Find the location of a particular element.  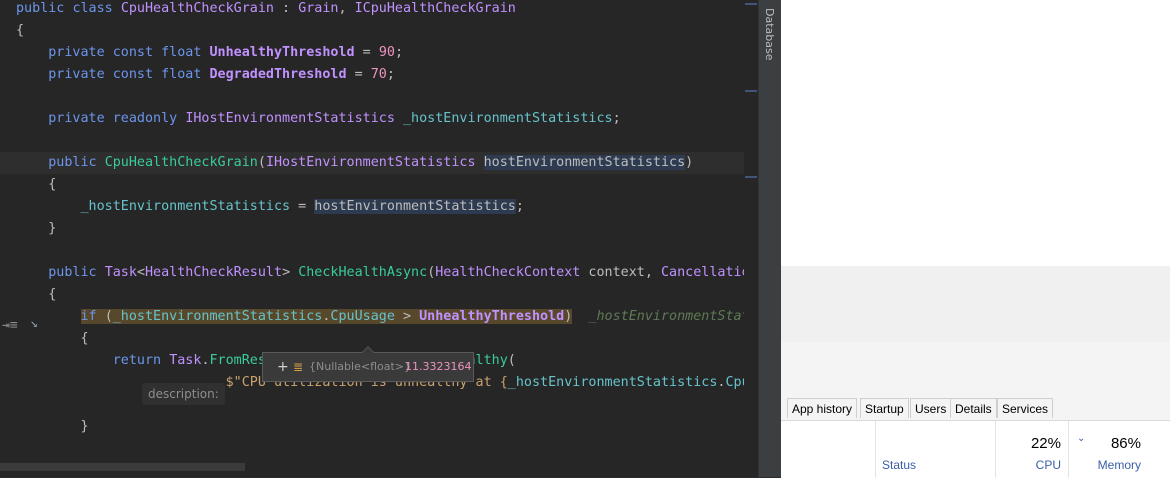

tab-details: Details is located at coordinates (973, 408).